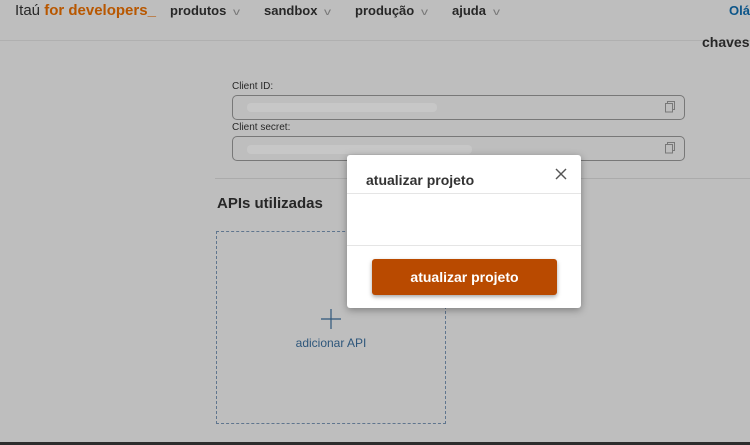  Describe the element at coordinates (464, 245) in the screenshot. I see `modal-footer-divider` at that location.